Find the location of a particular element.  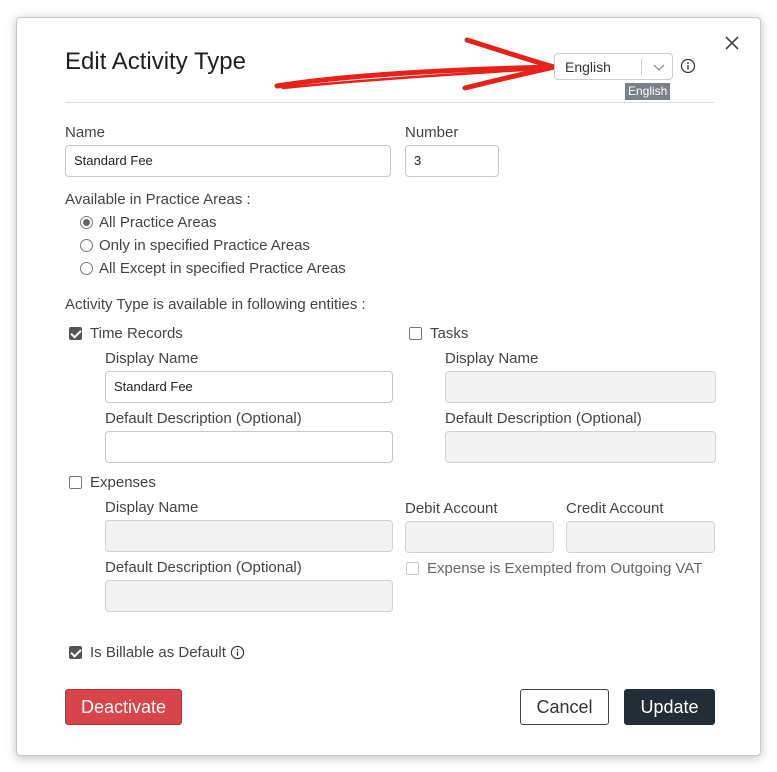

vat-exempt-checkbox-row: Expense is Exempted from Outgoing VAT is located at coordinates (554, 568).